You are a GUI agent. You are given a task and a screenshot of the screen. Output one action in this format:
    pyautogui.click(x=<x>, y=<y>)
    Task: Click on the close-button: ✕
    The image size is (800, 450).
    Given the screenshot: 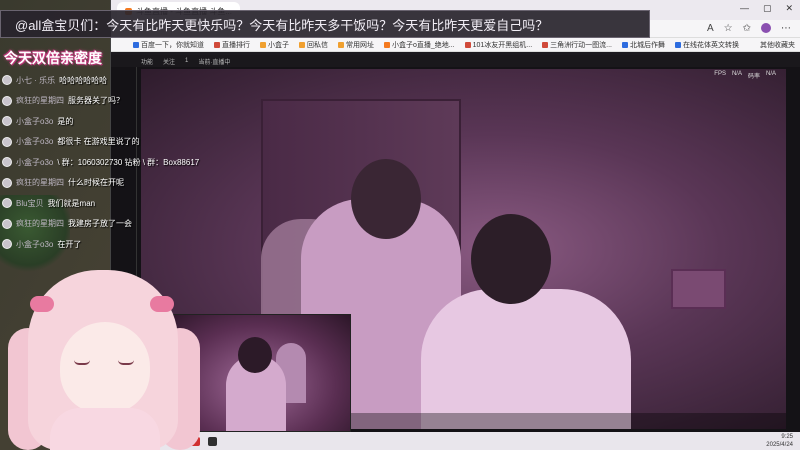 What is the action you would take?
    pyautogui.click(x=789, y=8)
    